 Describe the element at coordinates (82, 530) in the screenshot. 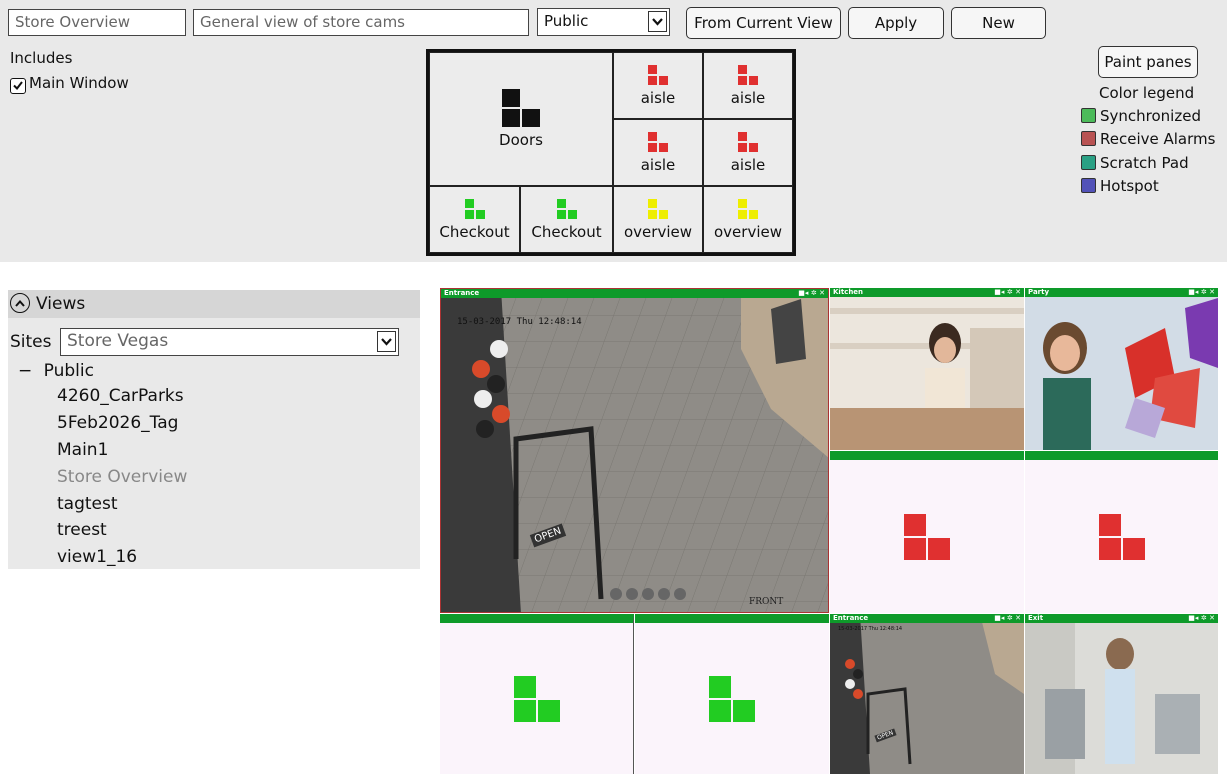

I see `tree-item: treest` at that location.